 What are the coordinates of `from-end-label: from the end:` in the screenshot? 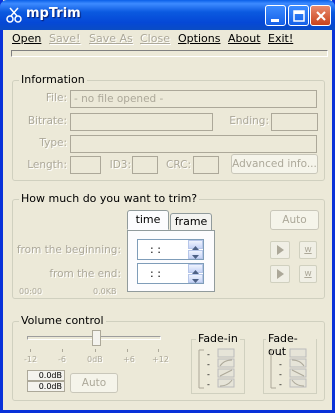 It's located at (85, 274).